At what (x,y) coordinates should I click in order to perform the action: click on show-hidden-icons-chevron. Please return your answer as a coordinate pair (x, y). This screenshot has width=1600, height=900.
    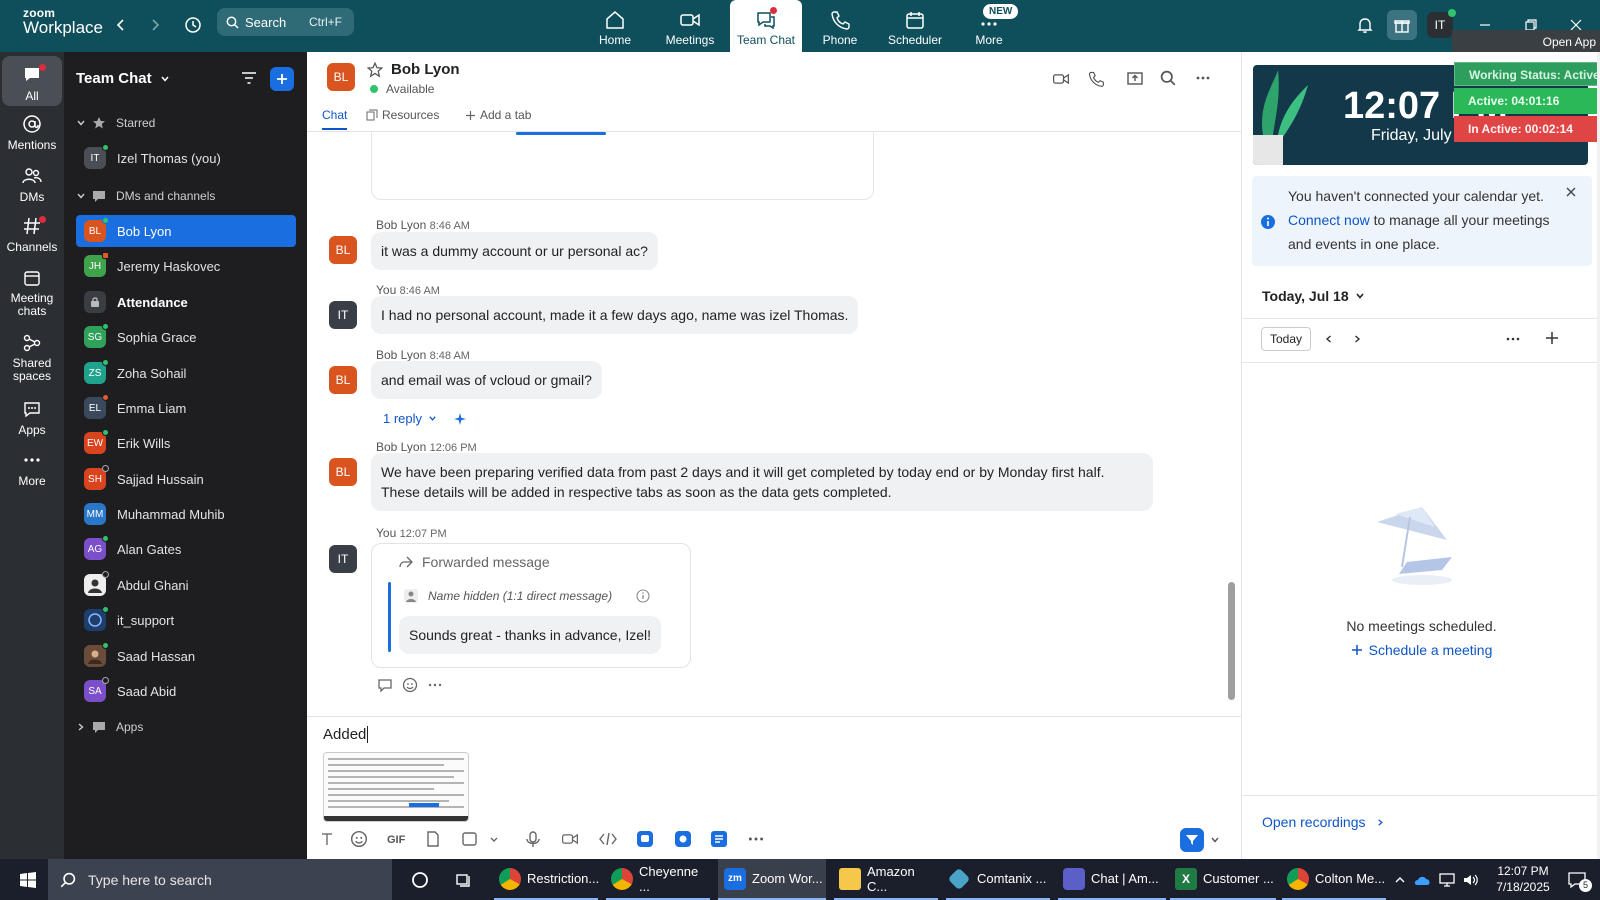
    Looking at the image, I should click on (1400, 879).